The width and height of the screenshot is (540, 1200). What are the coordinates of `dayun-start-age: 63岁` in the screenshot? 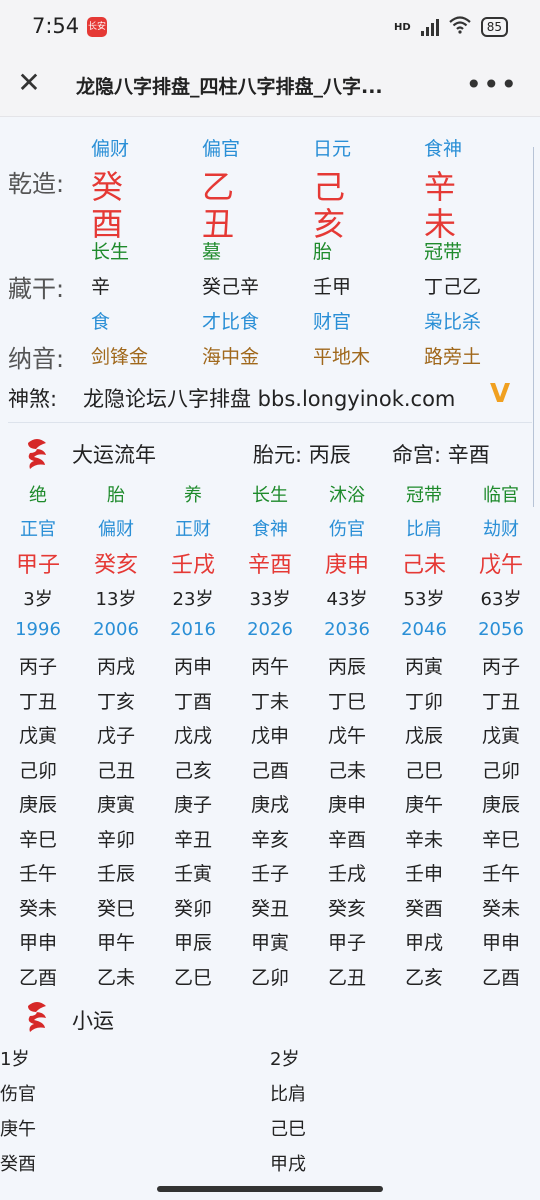 It's located at (501, 599).